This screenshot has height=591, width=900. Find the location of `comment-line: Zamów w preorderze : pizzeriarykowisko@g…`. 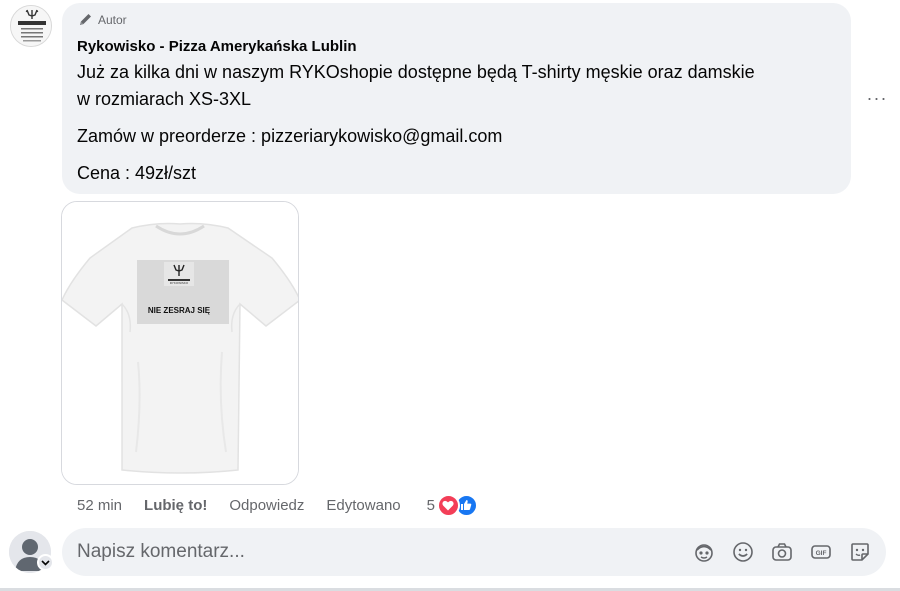

comment-line: Zamów w preorderze : pizzeriarykowisko@g… is located at coordinates (290, 136).